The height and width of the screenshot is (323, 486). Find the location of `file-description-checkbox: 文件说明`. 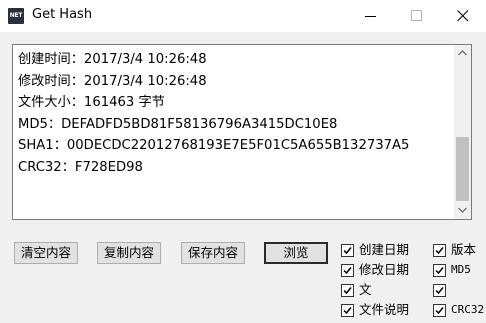

file-description-checkbox: 文件说明 is located at coordinates (381, 310).